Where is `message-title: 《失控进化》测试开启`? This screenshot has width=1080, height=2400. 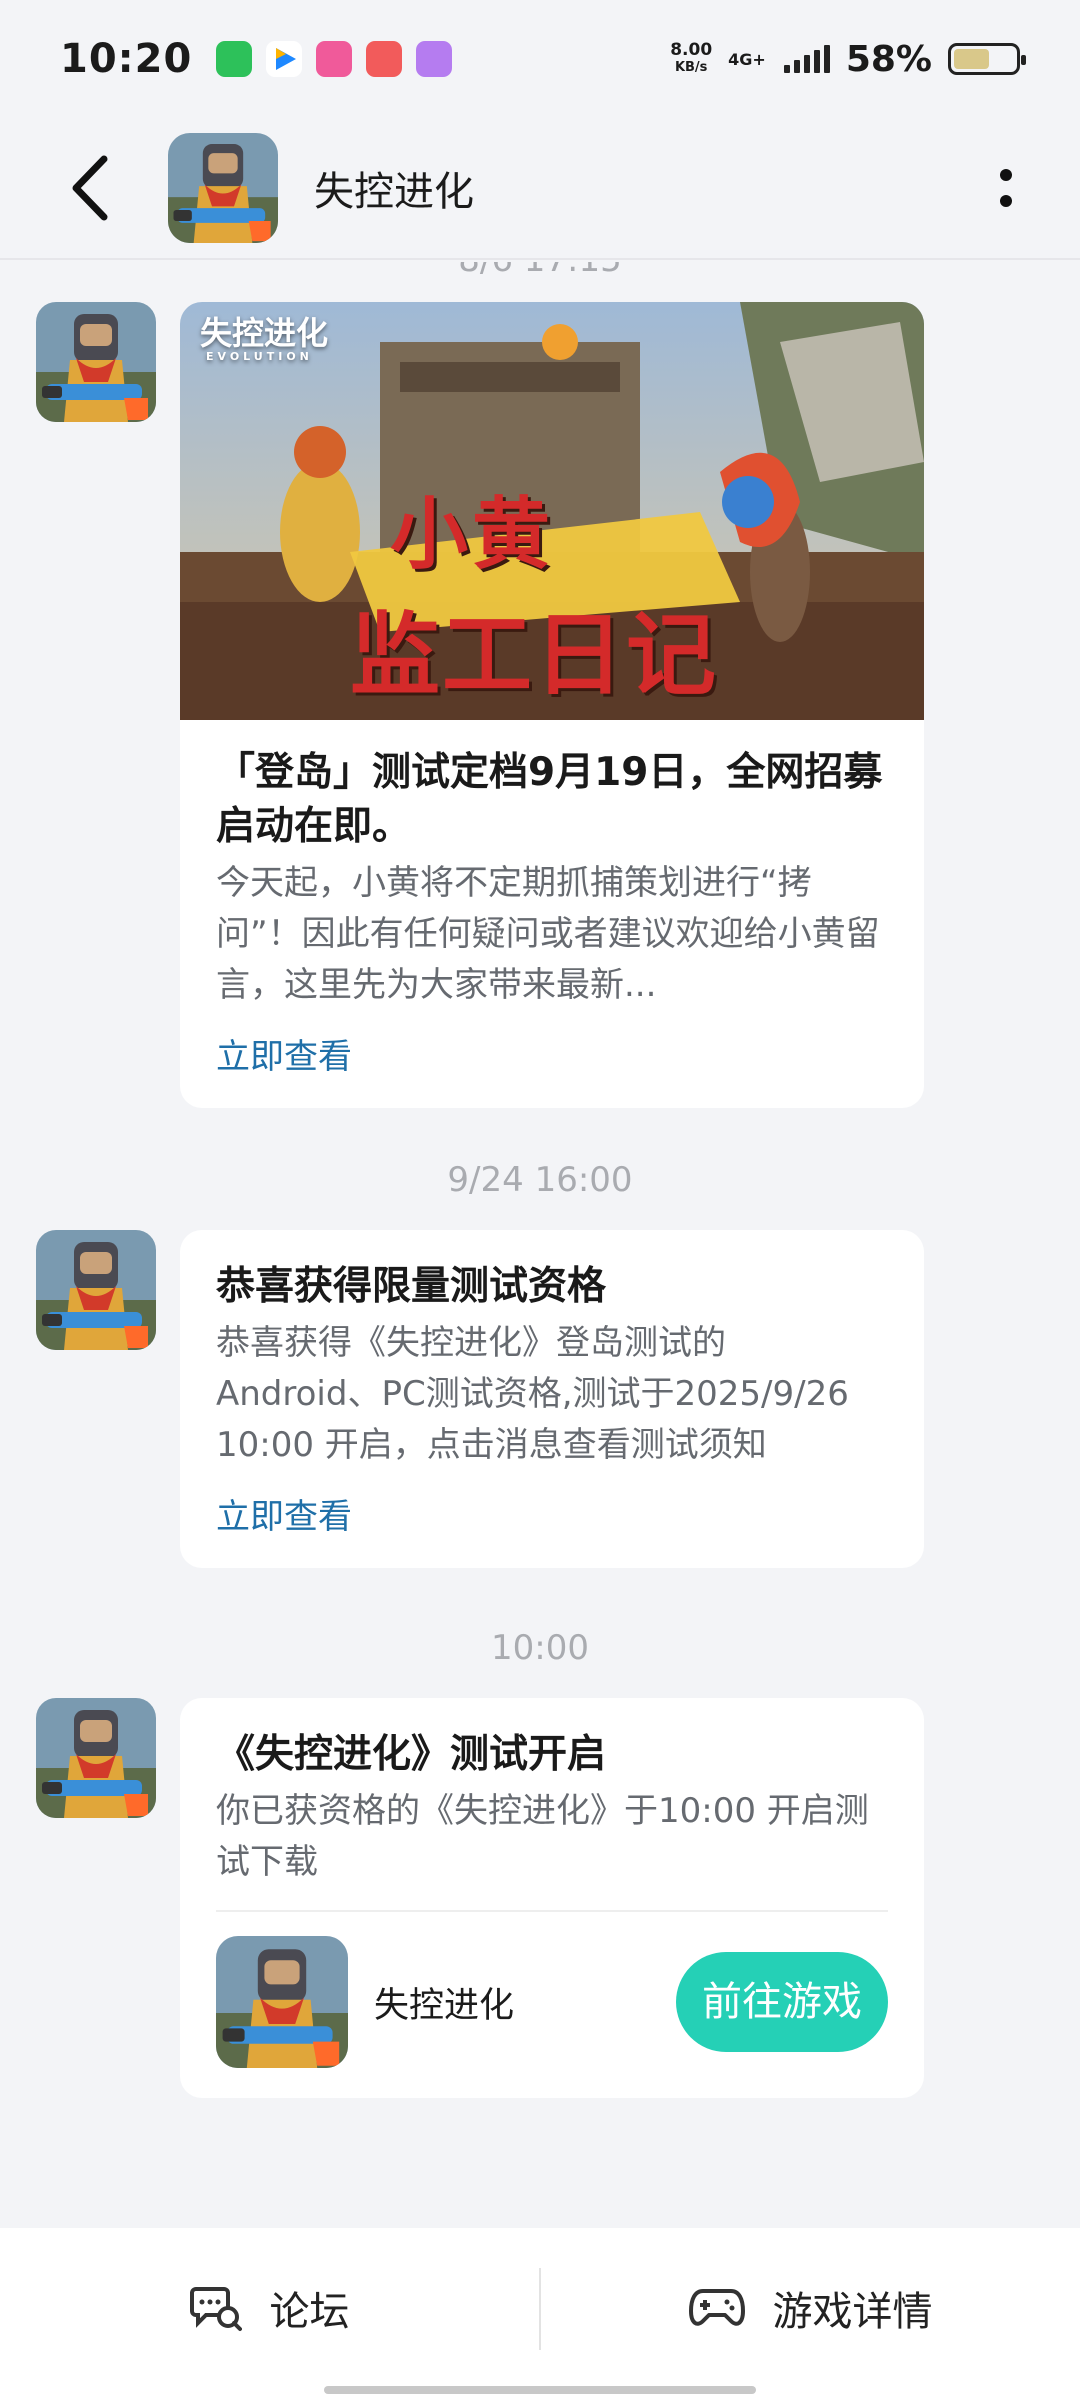
message-title: 《失控进化》测试开启 is located at coordinates (411, 1754).